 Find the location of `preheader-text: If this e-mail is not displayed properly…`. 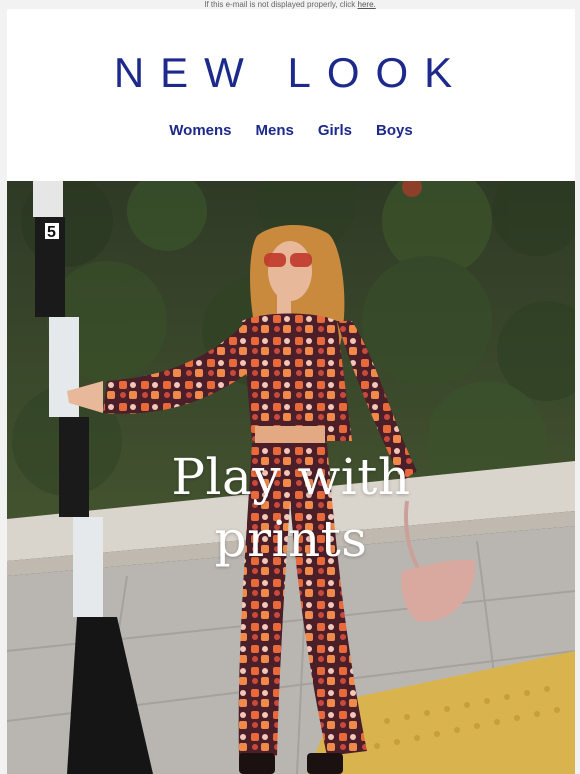

preheader-text: If this e-mail is not displayed properly… is located at coordinates (281, 4).